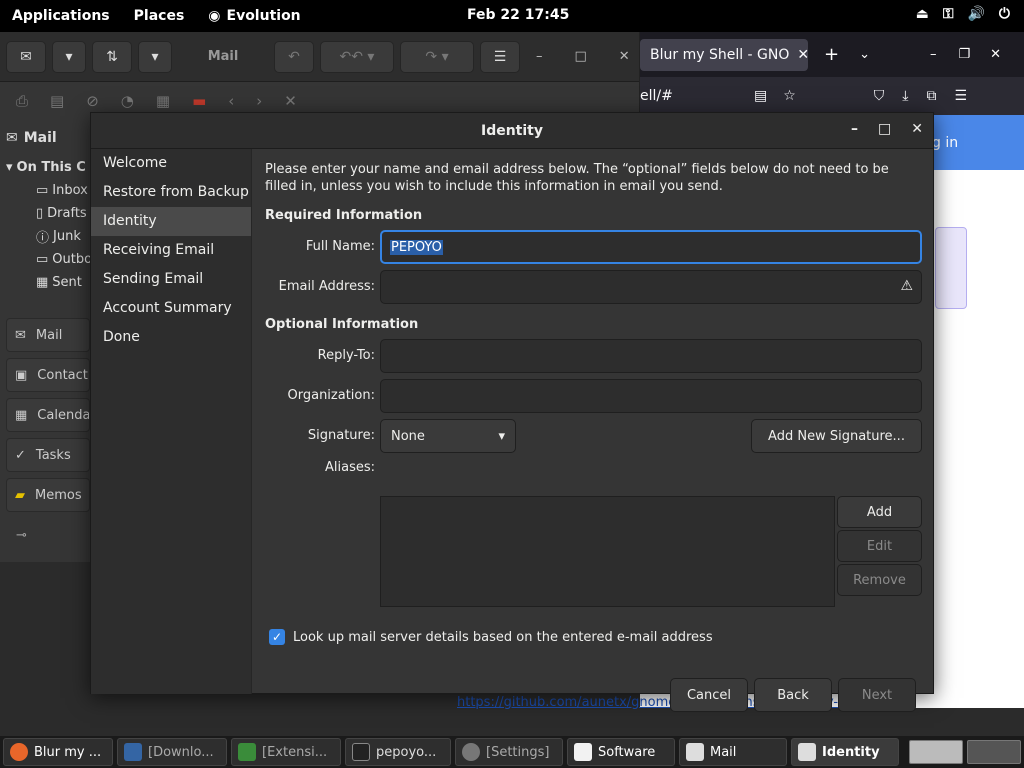 Image resolution: width=1024 pixels, height=768 pixels. What do you see at coordinates (607, 551) in the screenshot?
I see `aliases-list` at bounding box center [607, 551].